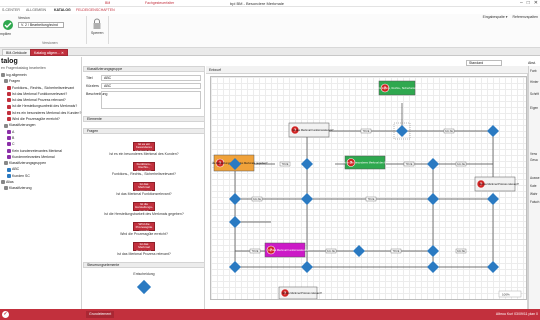 The image size is (540, 320). I want to click on beschreibung-input, so click(151, 100).